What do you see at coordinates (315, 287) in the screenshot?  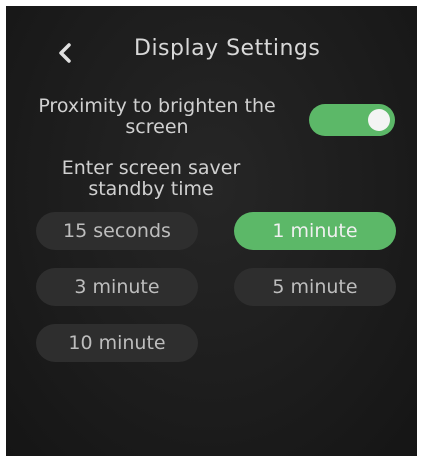 I see `option-5-minute: 5 minute` at bounding box center [315, 287].